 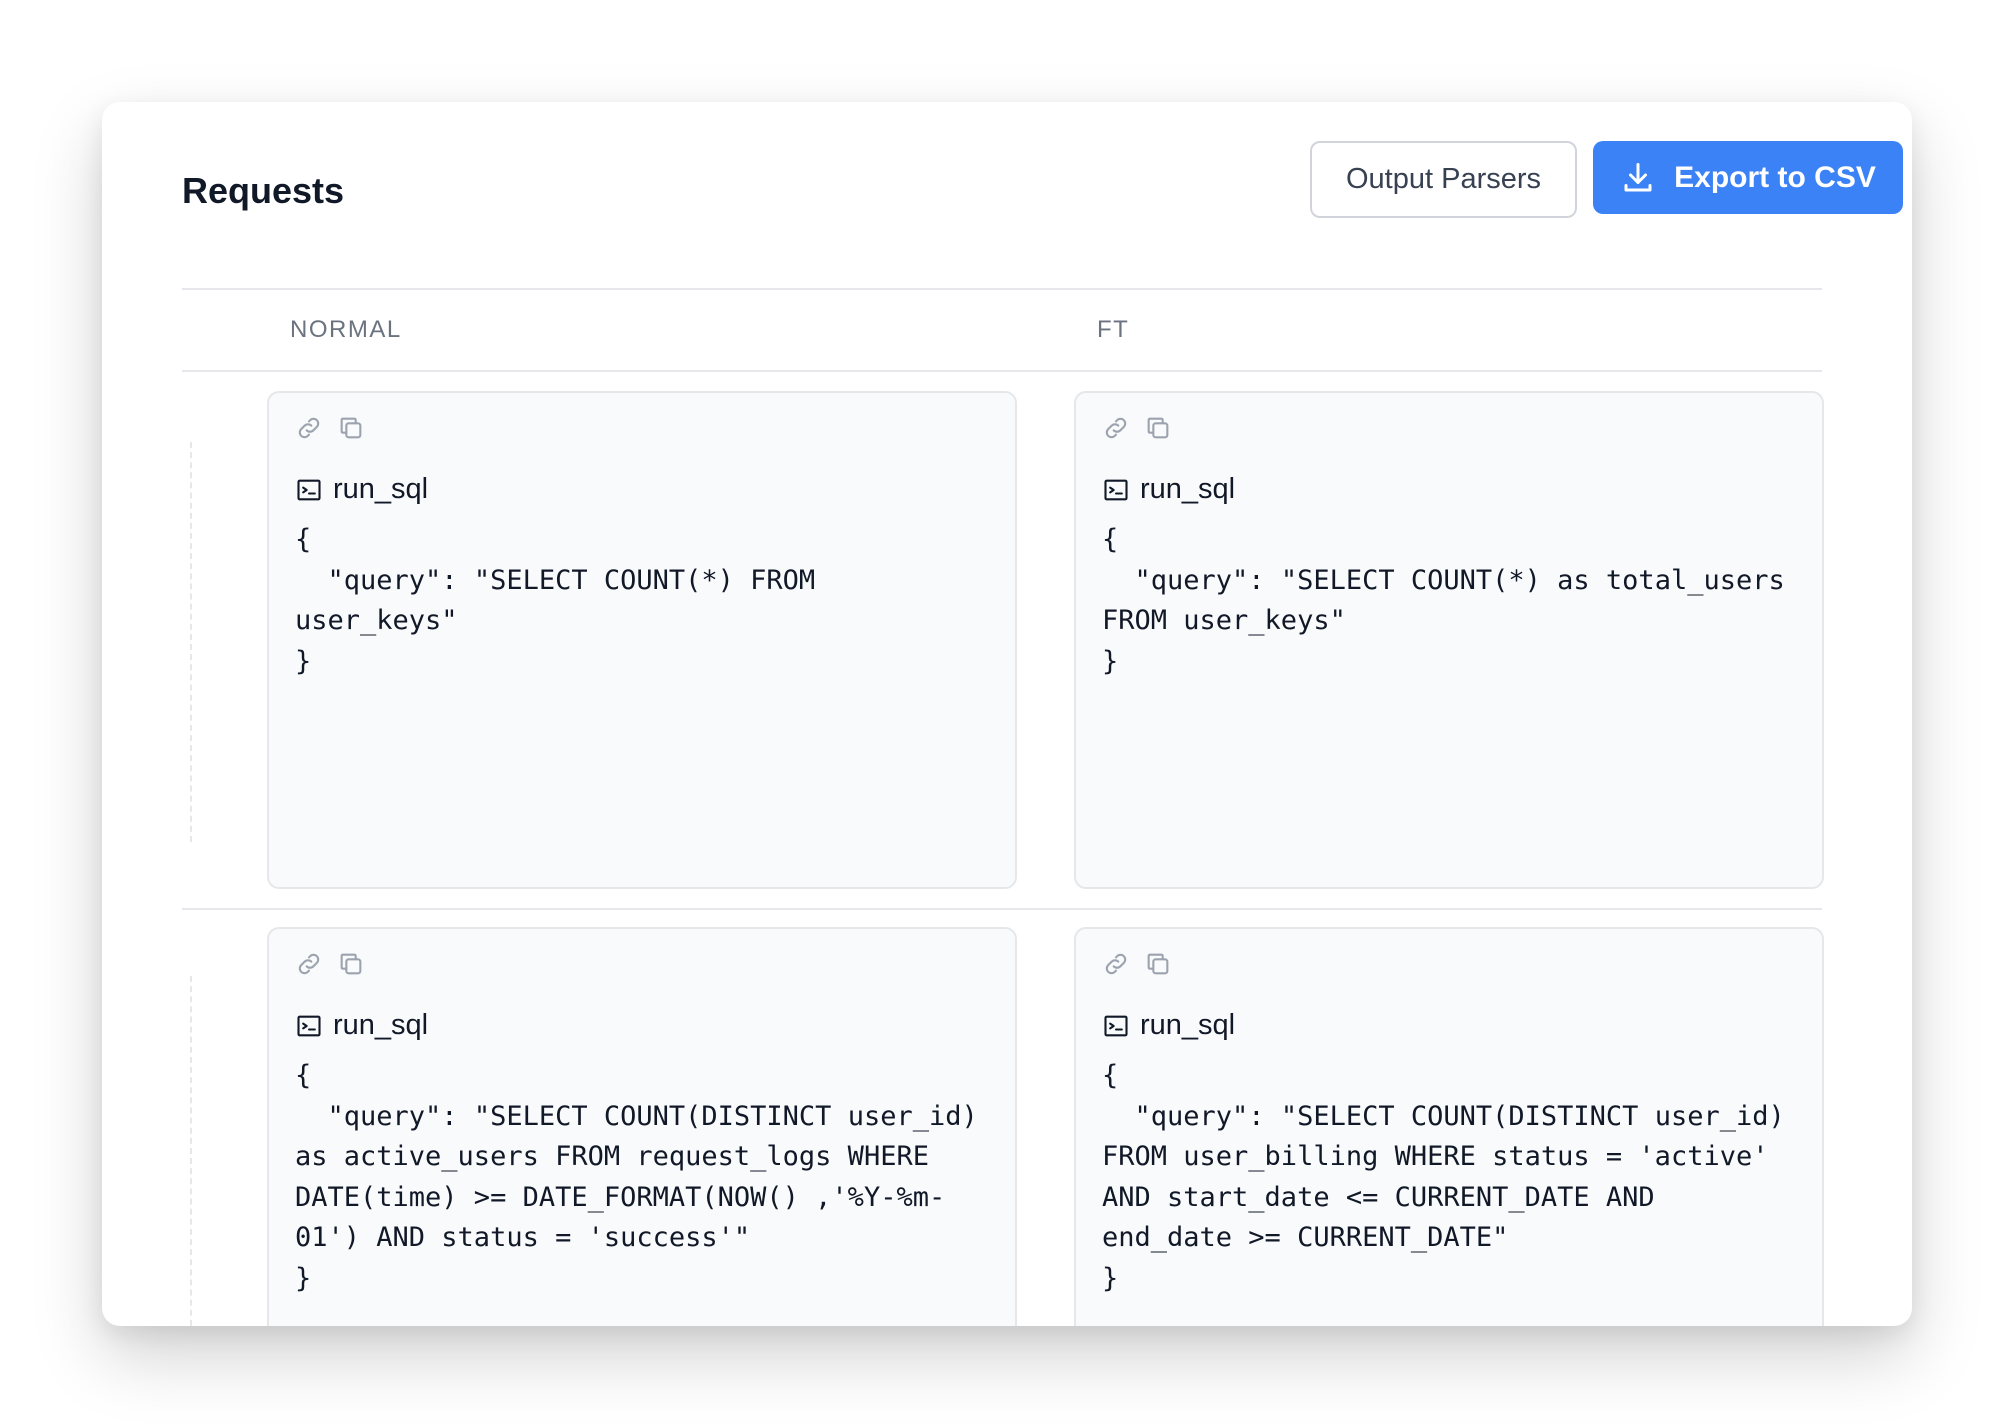 What do you see at coordinates (263, 190) in the screenshot?
I see `page-title: Requests` at bounding box center [263, 190].